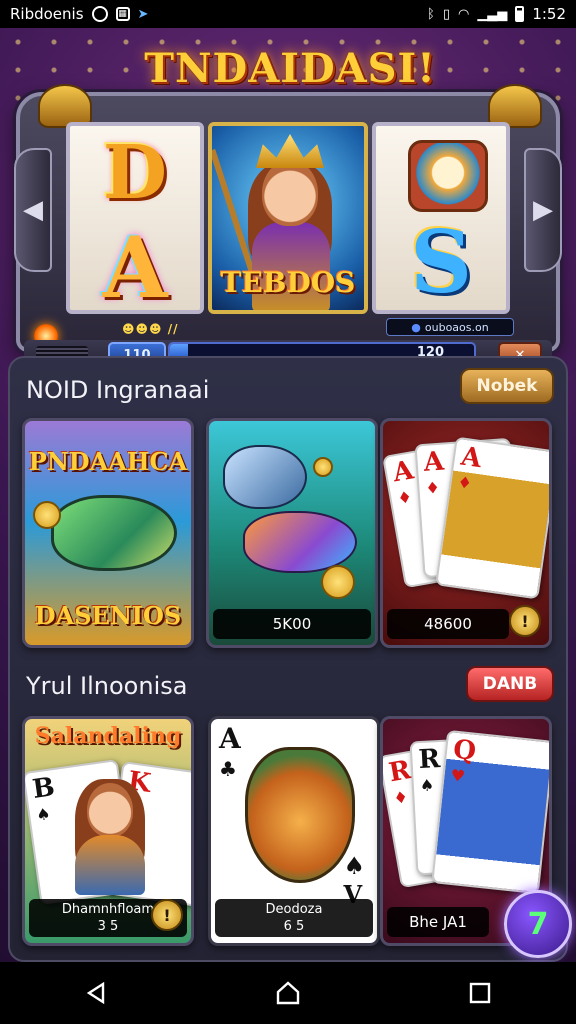  I want to click on status-right: ᛒ ▯ ◠ ▁▃▅ 1:52, so click(496, 14).